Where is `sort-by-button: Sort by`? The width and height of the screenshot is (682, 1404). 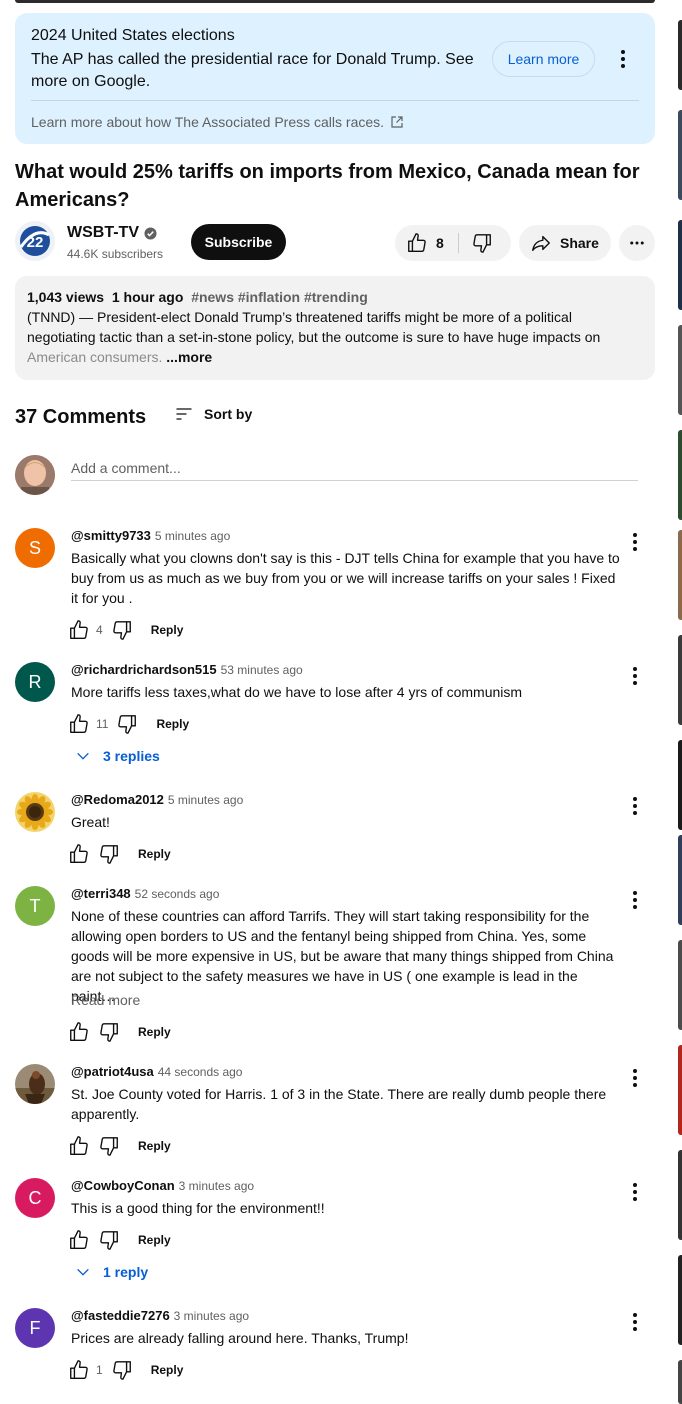 sort-by-button: Sort by is located at coordinates (213, 414).